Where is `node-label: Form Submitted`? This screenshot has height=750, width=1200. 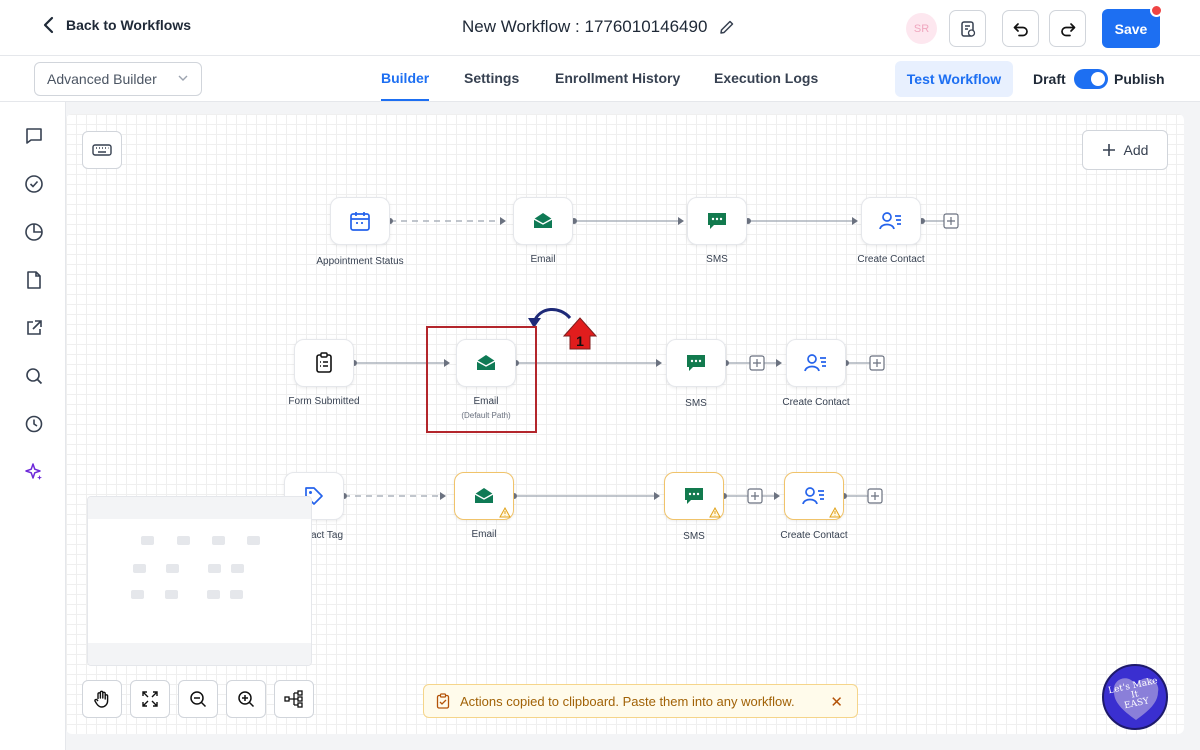
node-label: Form Submitted is located at coordinates (324, 401).